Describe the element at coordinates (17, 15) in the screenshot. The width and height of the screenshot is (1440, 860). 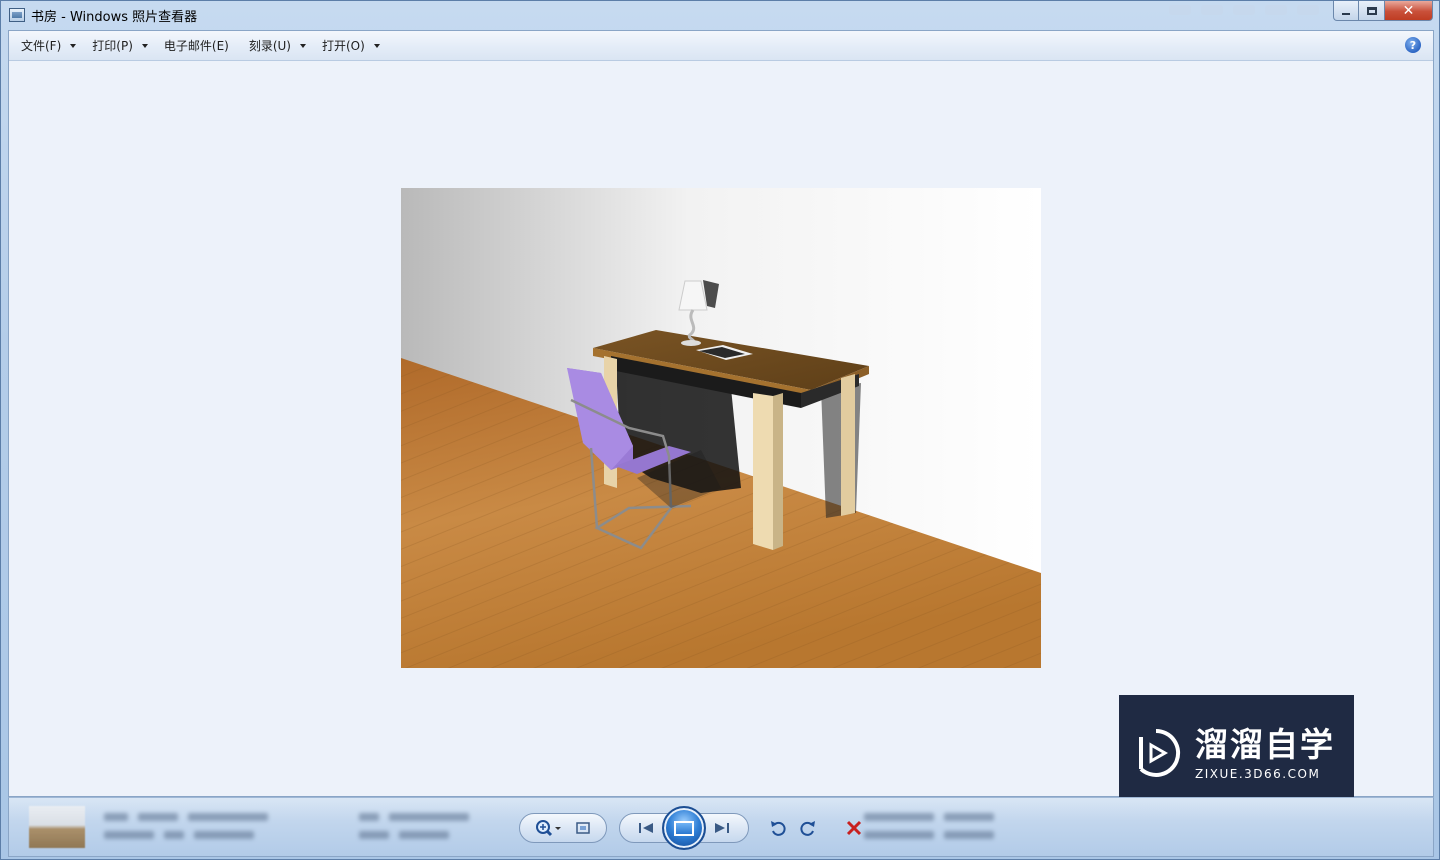
I see `app-icon` at that location.